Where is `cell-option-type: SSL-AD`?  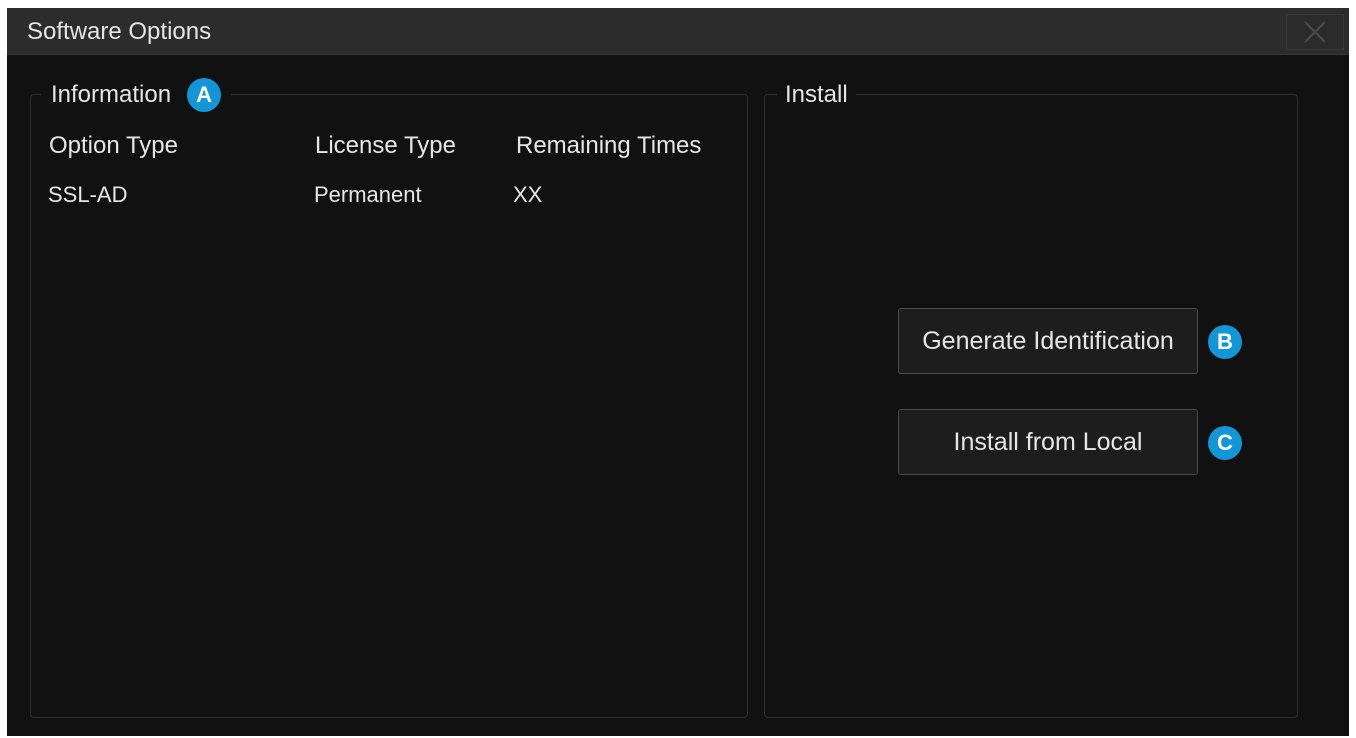 cell-option-type: SSL-AD is located at coordinates (88, 194).